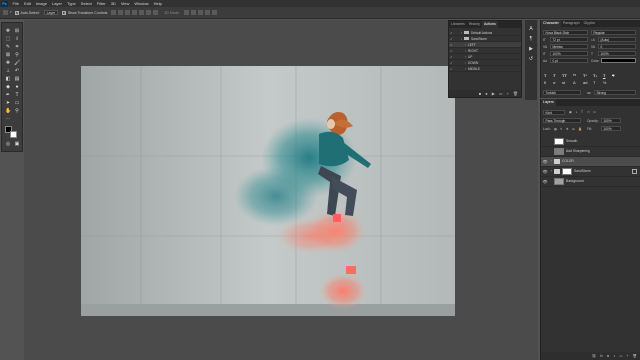 The height and width of the screenshot is (360, 640). I want to click on oldstyle-icon: ơ, so click(554, 82).